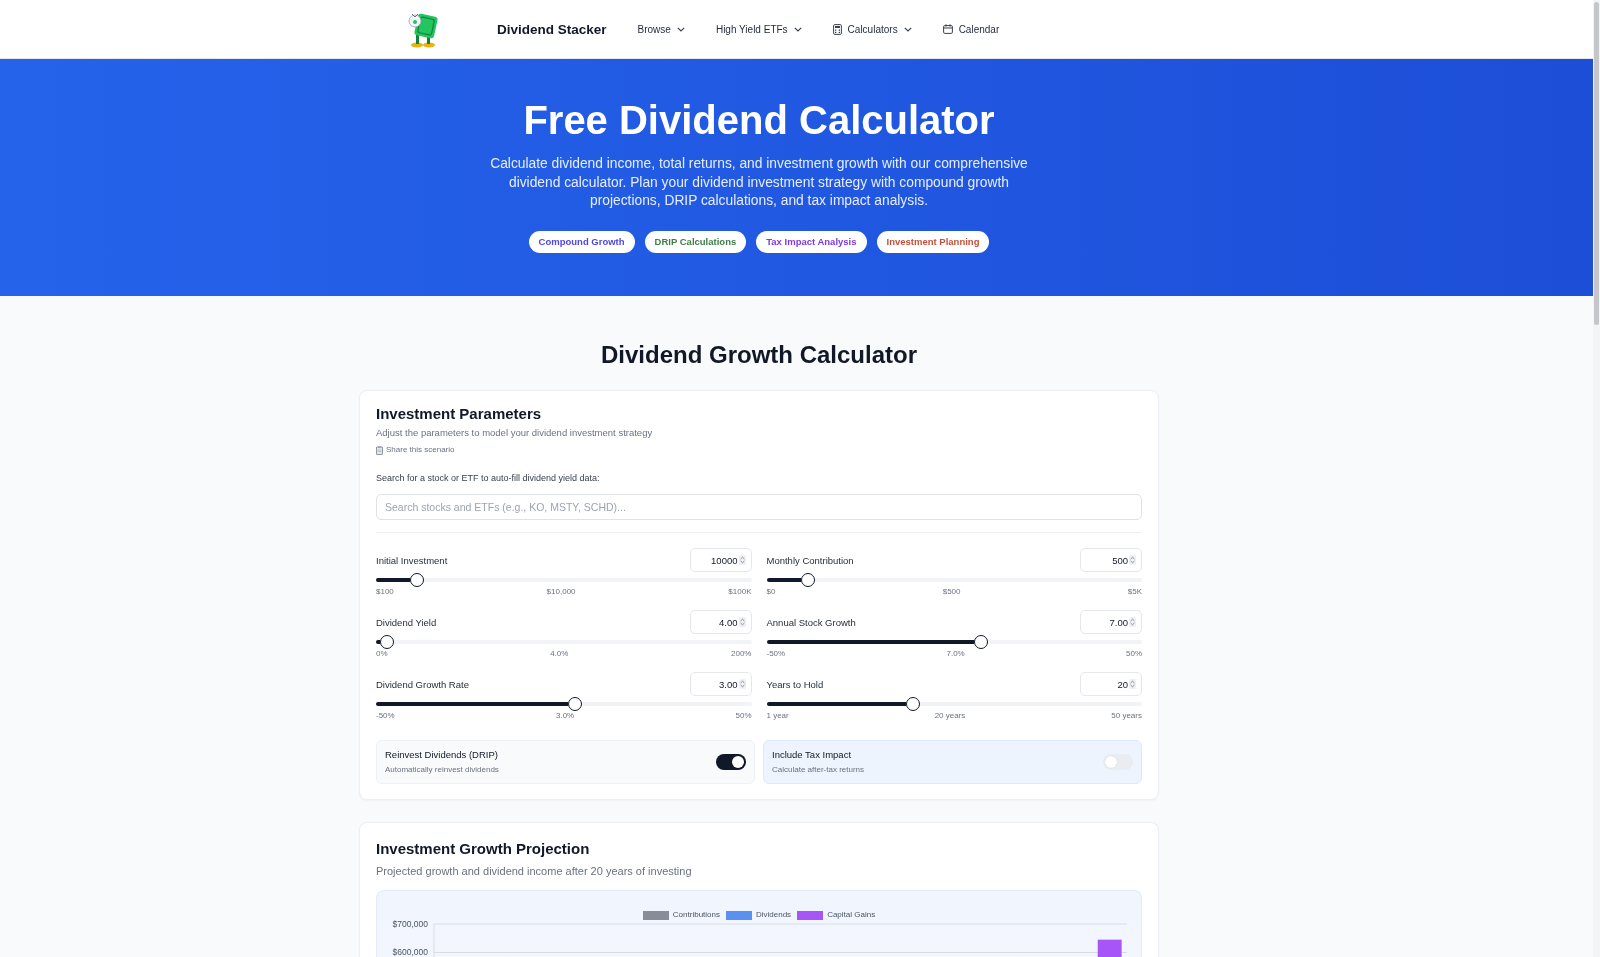  What do you see at coordinates (933, 241) in the screenshot?
I see `feature-tag: Investment Planning` at bounding box center [933, 241].